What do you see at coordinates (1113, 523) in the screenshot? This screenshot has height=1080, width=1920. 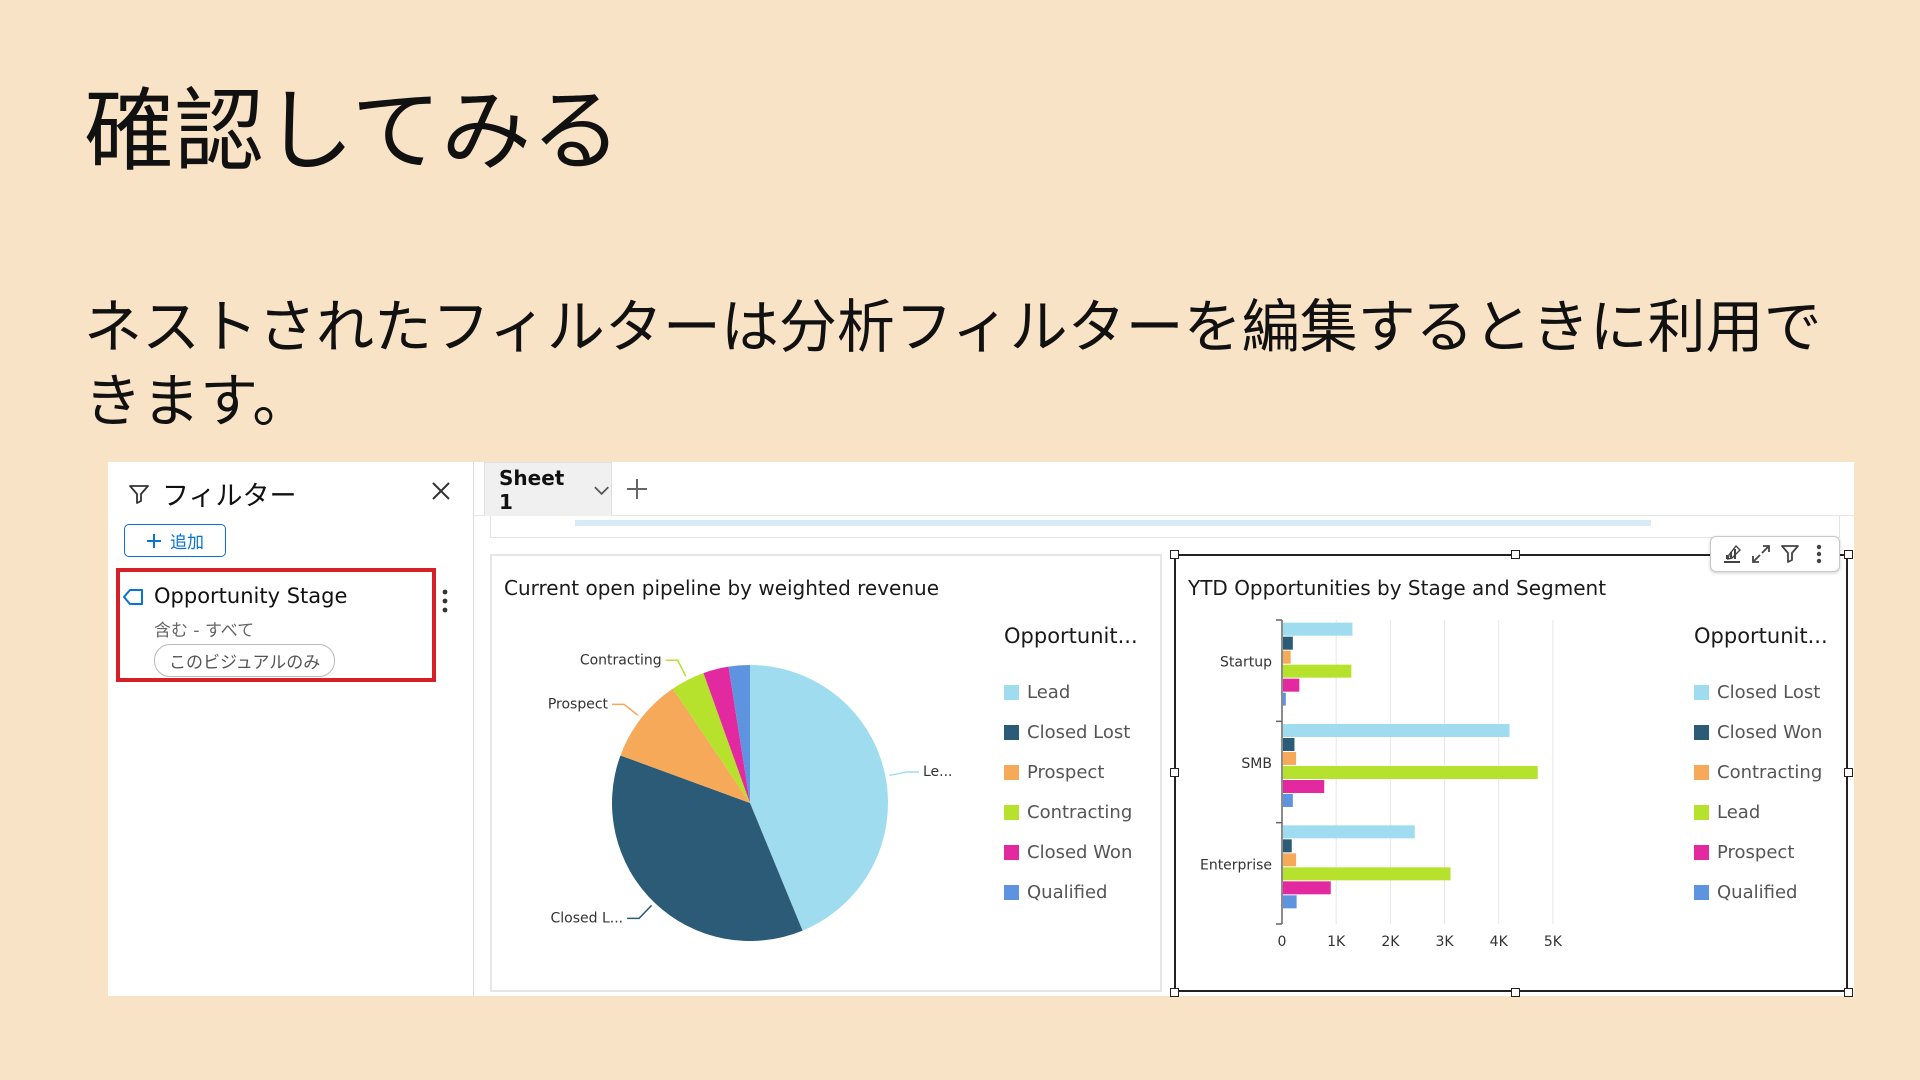 I see `filter-control-slider` at bounding box center [1113, 523].